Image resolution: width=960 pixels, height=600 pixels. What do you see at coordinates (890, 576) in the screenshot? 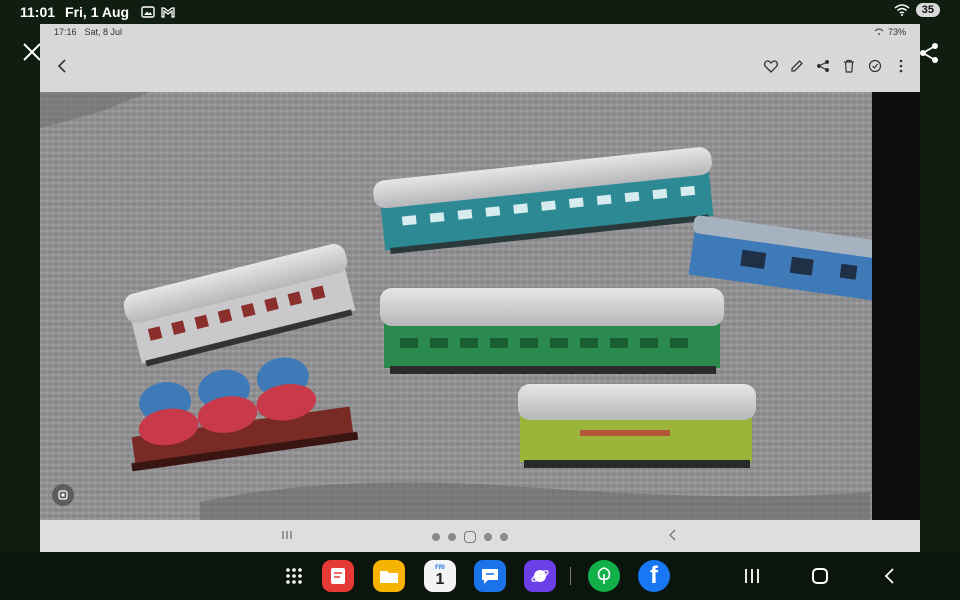
I see `system-back-icon` at bounding box center [890, 576].